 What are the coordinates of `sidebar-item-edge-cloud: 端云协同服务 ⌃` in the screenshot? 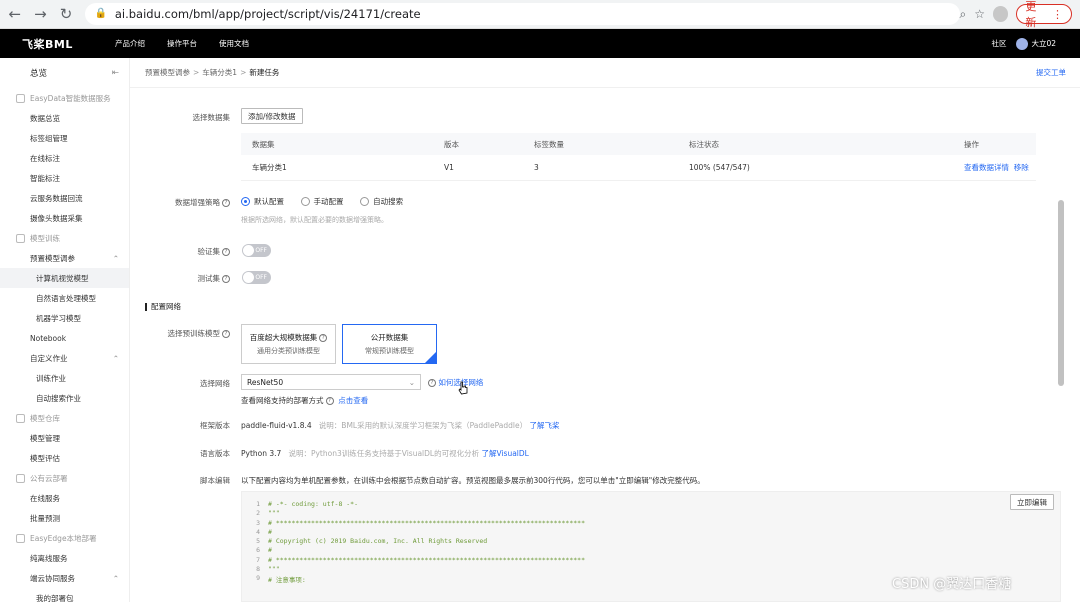 It's located at (64, 578).